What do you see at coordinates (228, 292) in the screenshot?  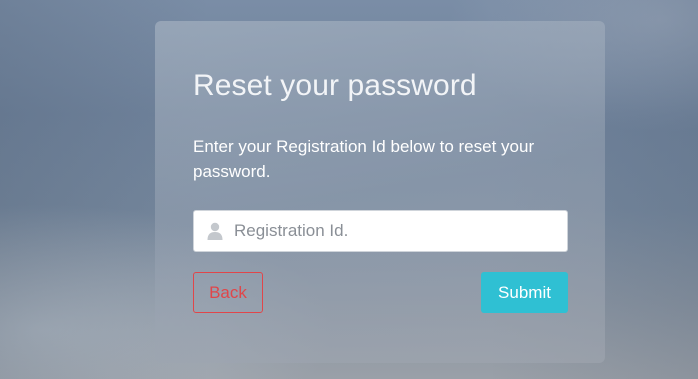 I see `back-button: Back` at bounding box center [228, 292].